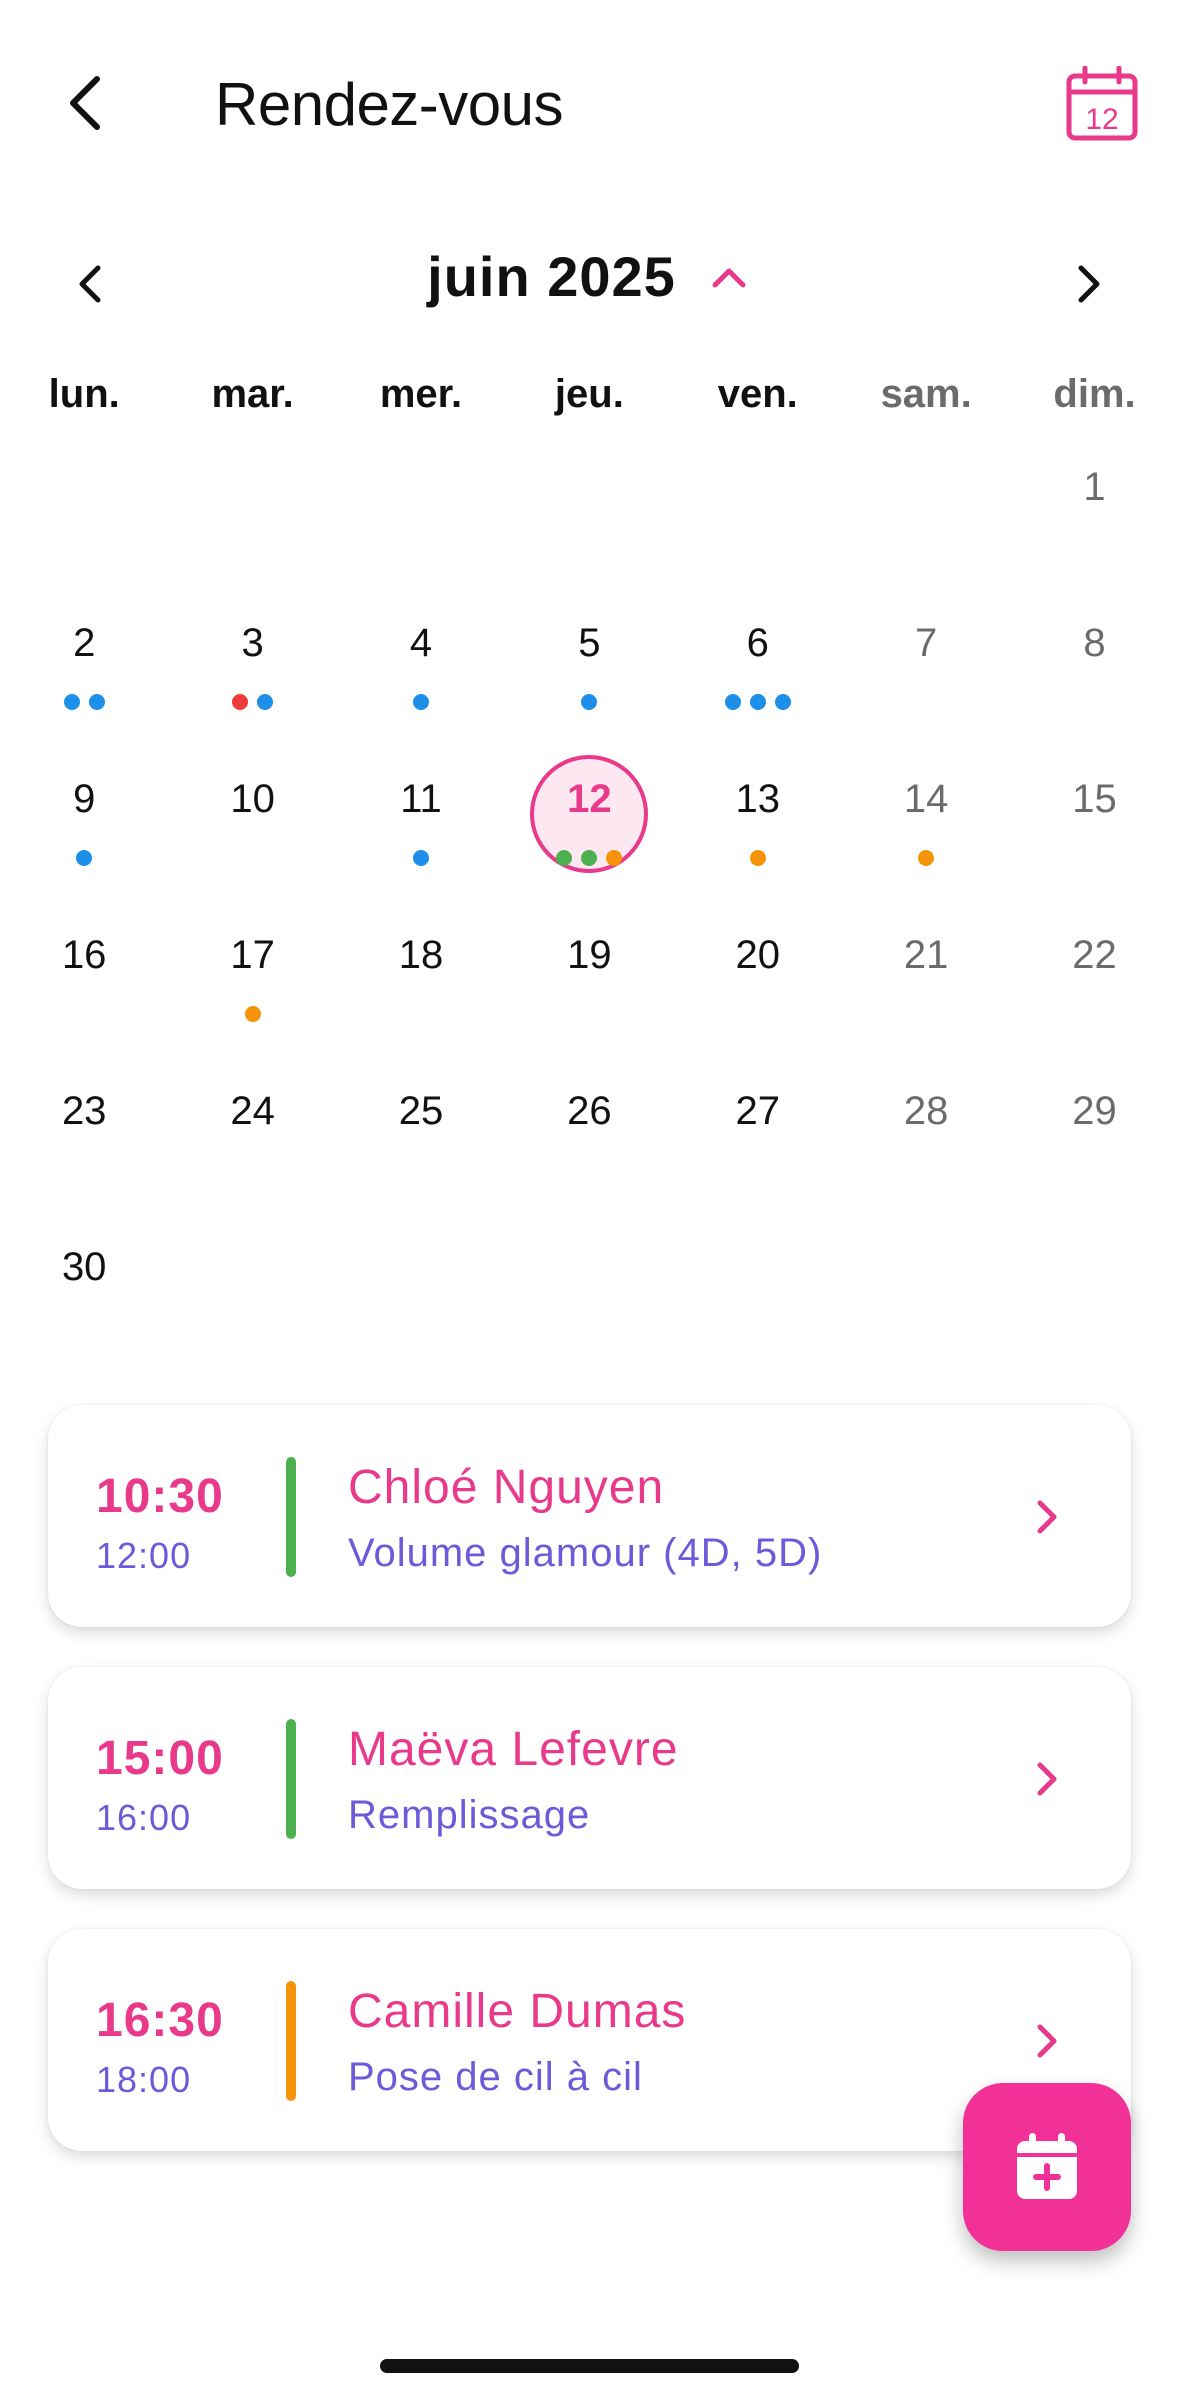 This screenshot has height=2400, width=1179. What do you see at coordinates (84, 394) in the screenshot?
I see `weekday-label: lun.` at bounding box center [84, 394].